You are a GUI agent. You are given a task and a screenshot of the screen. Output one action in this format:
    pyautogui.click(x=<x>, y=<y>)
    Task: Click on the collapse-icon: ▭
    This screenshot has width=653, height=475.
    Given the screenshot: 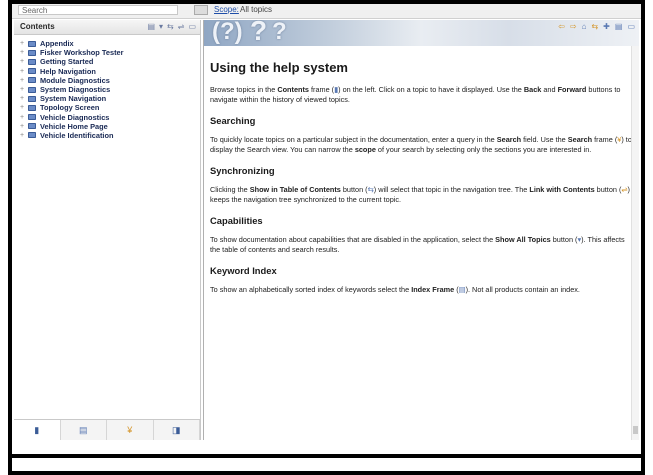 What is the action you would take?
    pyautogui.click(x=192, y=26)
    